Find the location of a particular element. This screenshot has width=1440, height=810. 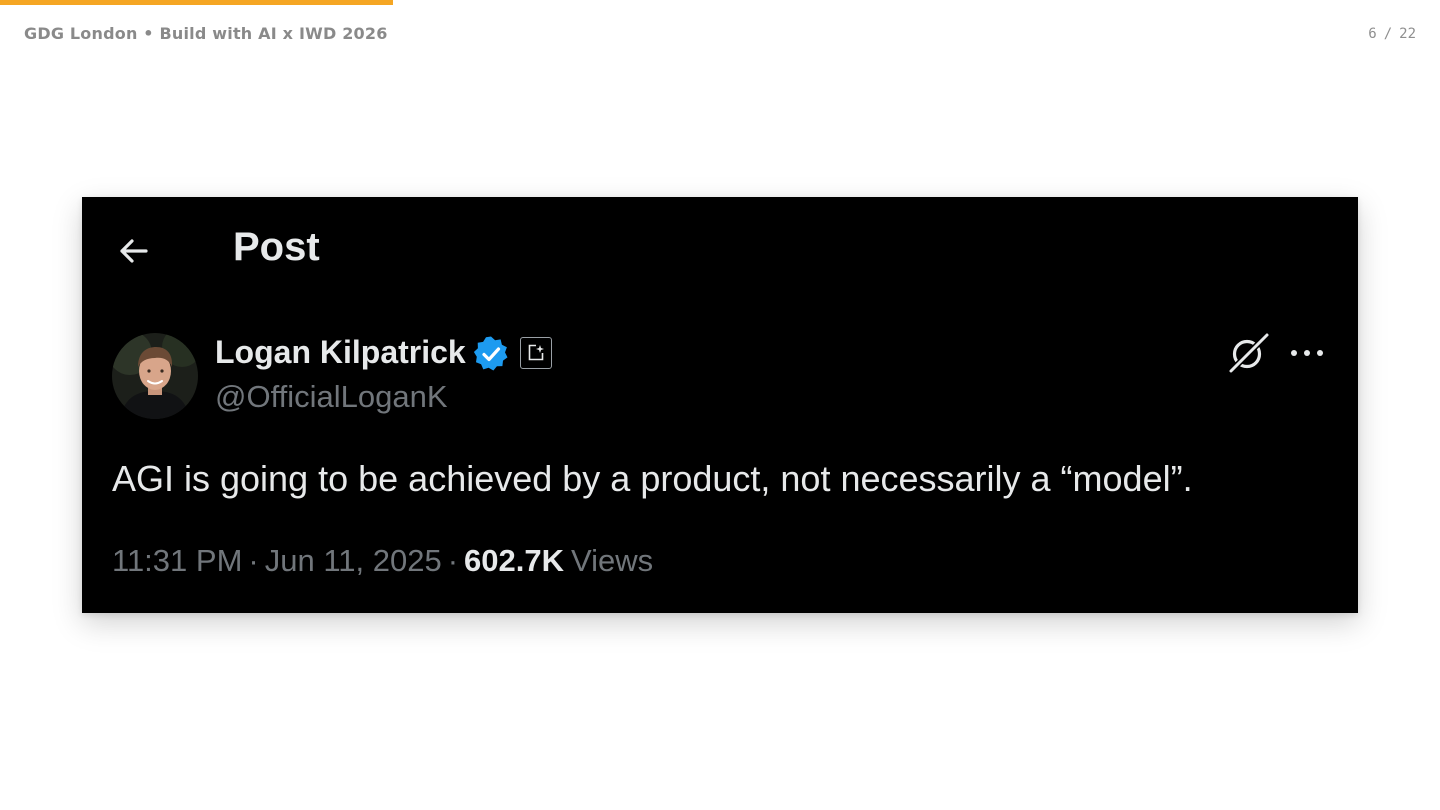

tweet-meta: 11:31 PM · Jun 11, 2025 · 602.7K Views is located at coordinates (382, 561).